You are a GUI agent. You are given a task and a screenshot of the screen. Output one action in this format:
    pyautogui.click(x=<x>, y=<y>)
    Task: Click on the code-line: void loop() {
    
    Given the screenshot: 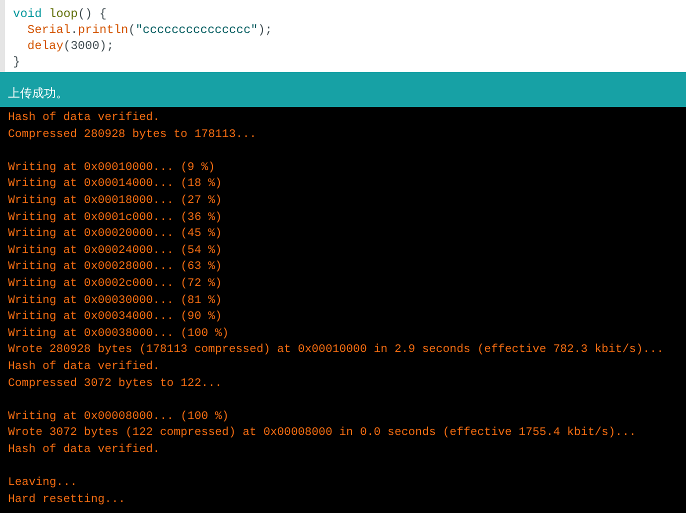 What is the action you would take?
    pyautogui.click(x=60, y=14)
    